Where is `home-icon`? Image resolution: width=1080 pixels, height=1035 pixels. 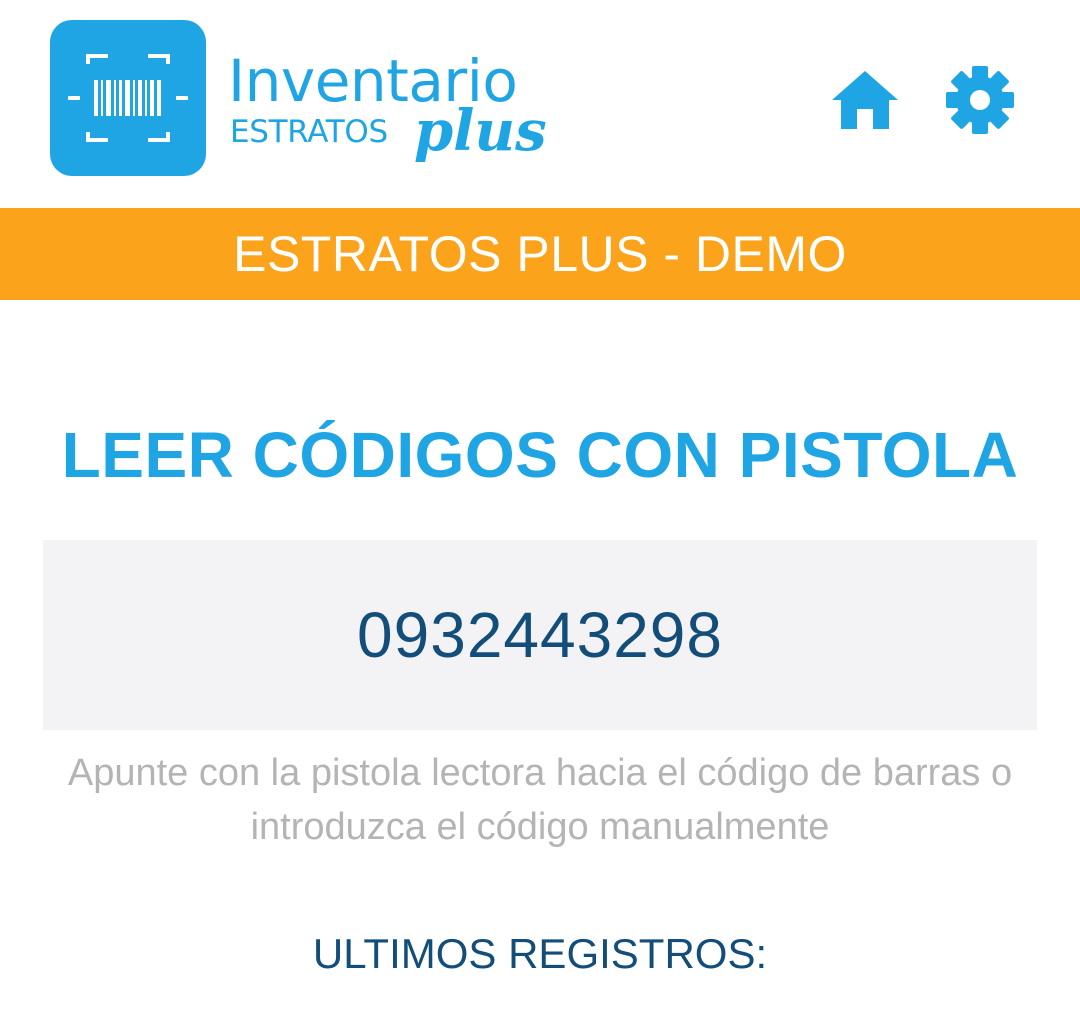
home-icon is located at coordinates (865, 100).